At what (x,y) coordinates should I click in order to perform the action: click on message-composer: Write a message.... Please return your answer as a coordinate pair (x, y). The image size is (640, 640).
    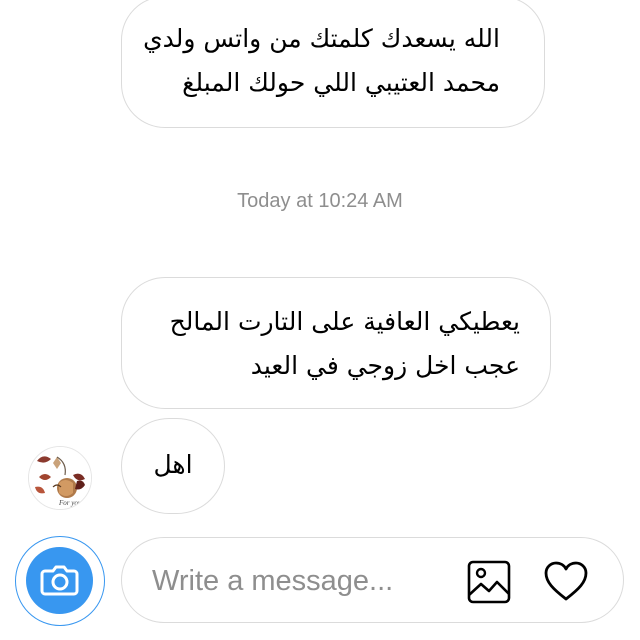
    Looking at the image, I should click on (372, 580).